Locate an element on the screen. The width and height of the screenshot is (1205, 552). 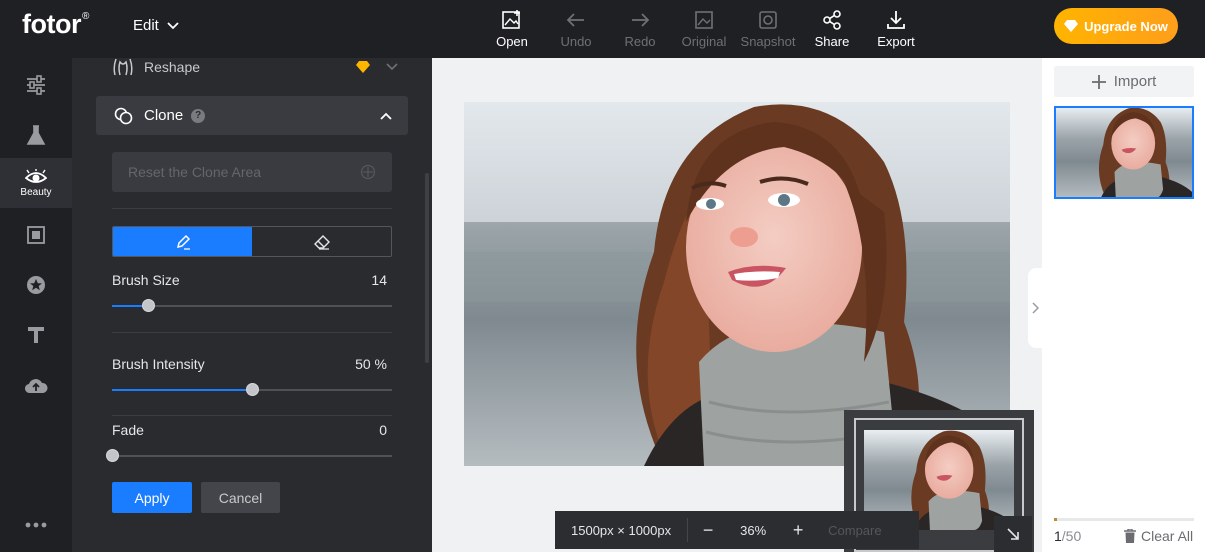
zoom-level: 36% is located at coordinates (753, 530).